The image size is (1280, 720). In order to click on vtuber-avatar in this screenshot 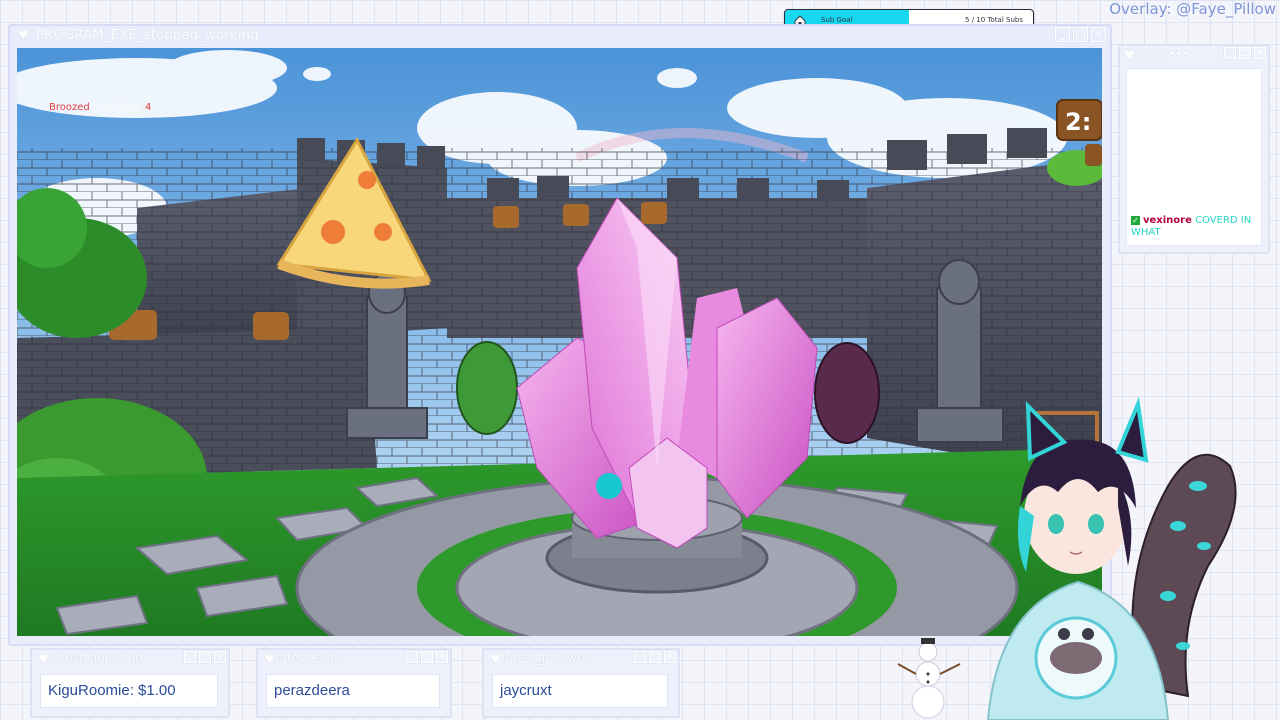, I will do `click(1111, 558)`.